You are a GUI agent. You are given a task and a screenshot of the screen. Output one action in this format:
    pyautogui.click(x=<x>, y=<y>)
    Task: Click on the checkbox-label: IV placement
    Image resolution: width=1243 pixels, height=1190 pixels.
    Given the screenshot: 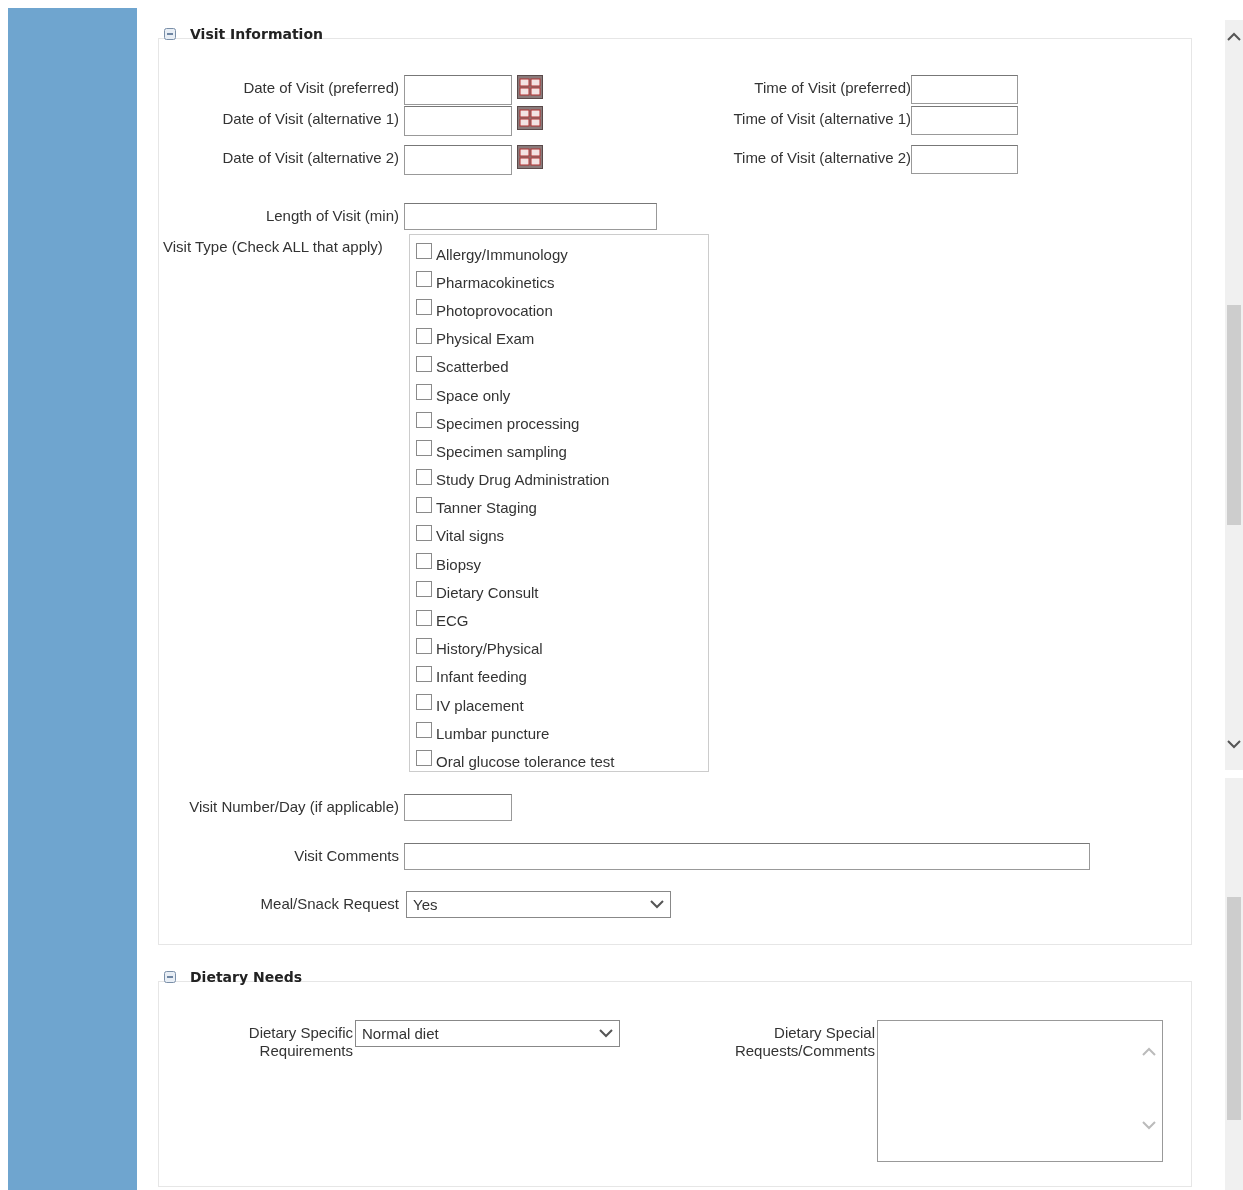 What is the action you would take?
    pyautogui.click(x=480, y=705)
    